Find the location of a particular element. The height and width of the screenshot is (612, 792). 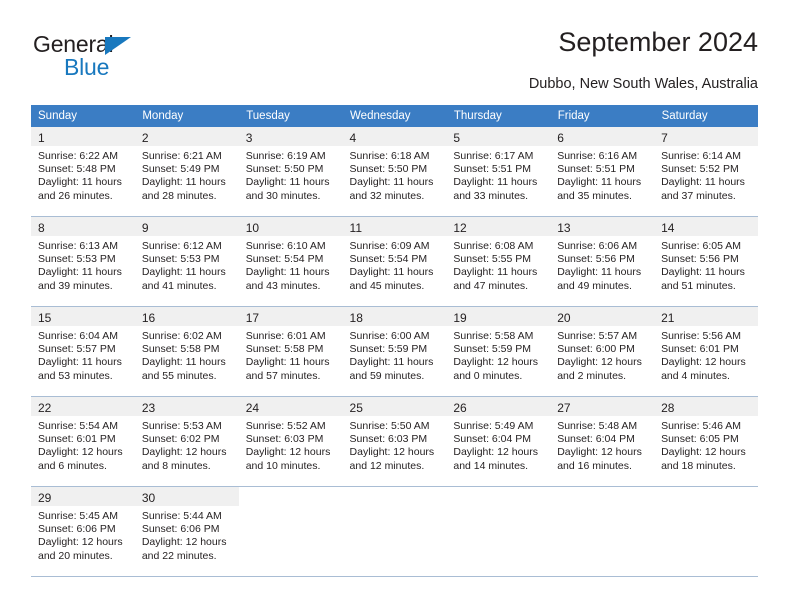

day-number: 20 is located at coordinates (564, 318).